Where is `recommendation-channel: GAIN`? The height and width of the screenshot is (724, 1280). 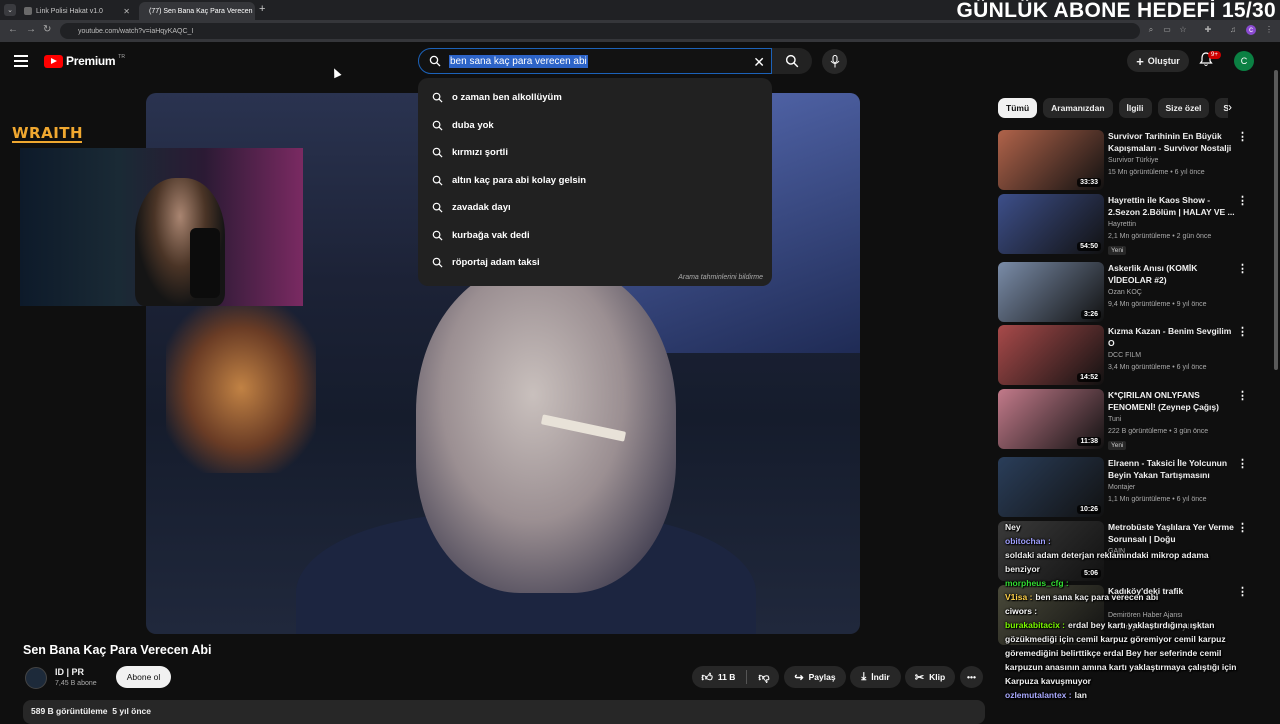 recommendation-channel: GAIN is located at coordinates (1116, 551).